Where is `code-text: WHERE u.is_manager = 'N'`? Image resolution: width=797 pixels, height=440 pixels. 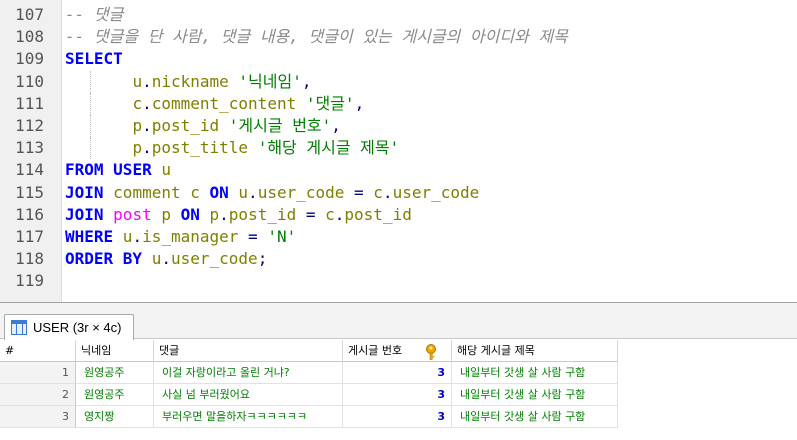 code-text: WHERE u.is_manager = 'N' is located at coordinates (180, 237).